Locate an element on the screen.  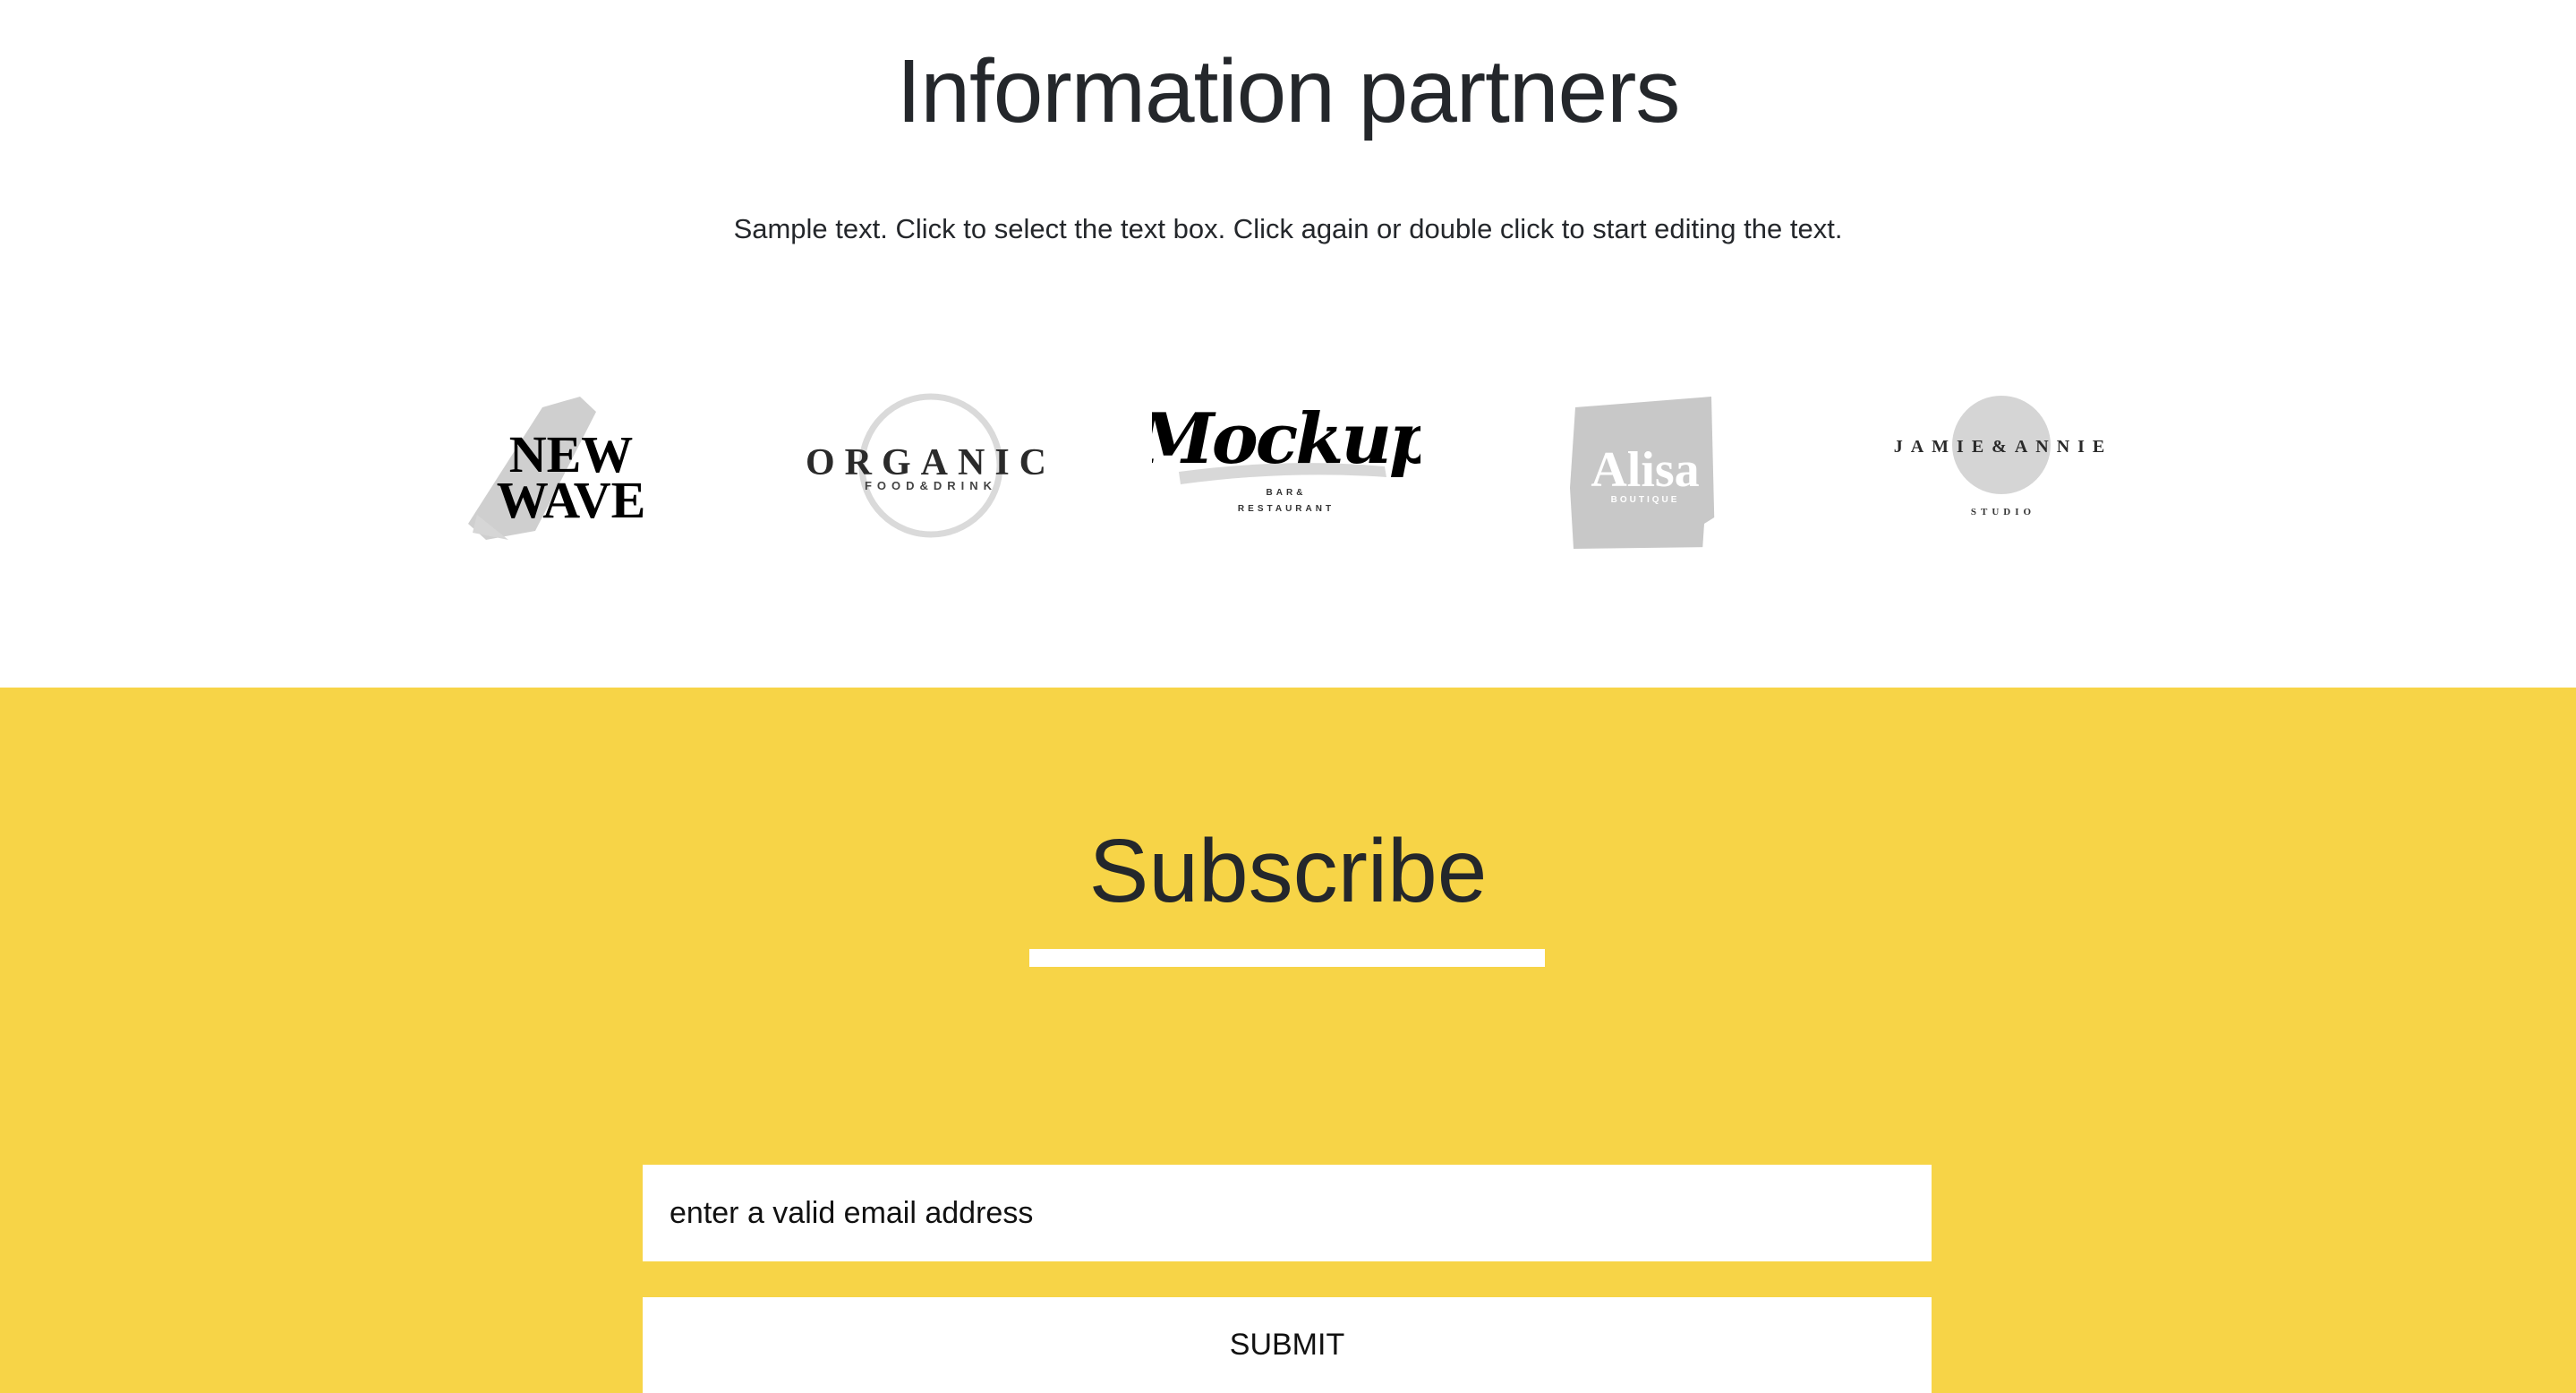
jamie-annie-wordmark: JAMIE&ANNIE is located at coordinates (2003, 447).